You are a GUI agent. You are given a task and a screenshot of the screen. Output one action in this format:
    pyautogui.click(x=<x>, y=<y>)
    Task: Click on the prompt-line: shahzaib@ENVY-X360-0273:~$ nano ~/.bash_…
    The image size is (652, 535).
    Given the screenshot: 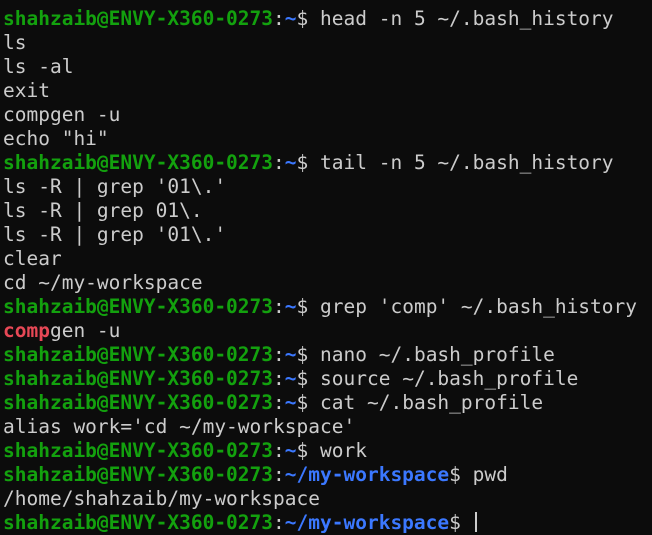 What is the action you would take?
    pyautogui.click(x=327, y=355)
    